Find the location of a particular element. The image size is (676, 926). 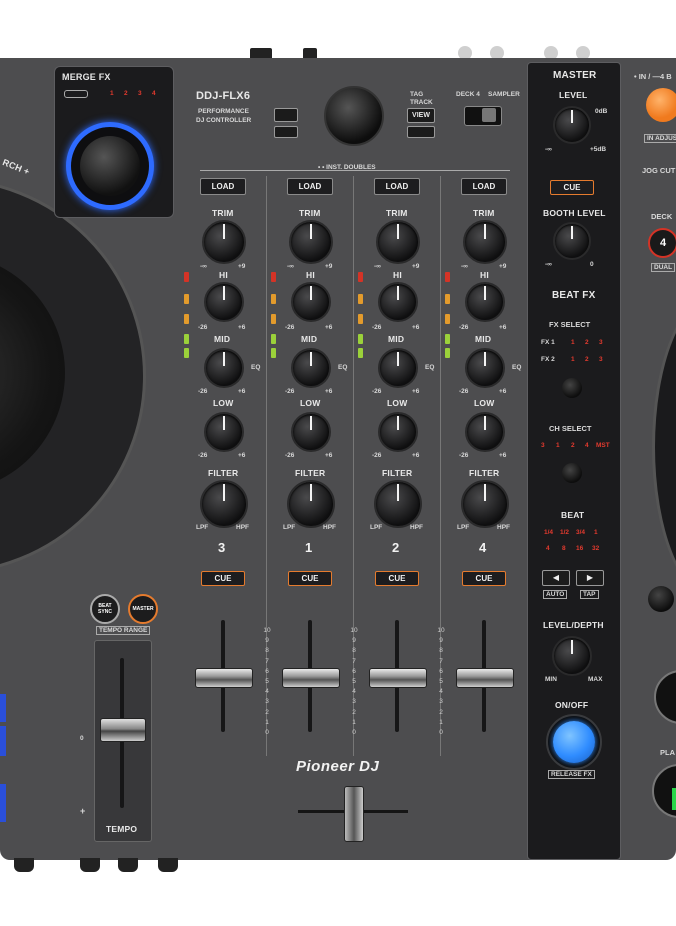

master-cue-button: CUE is located at coordinates (572, 187).